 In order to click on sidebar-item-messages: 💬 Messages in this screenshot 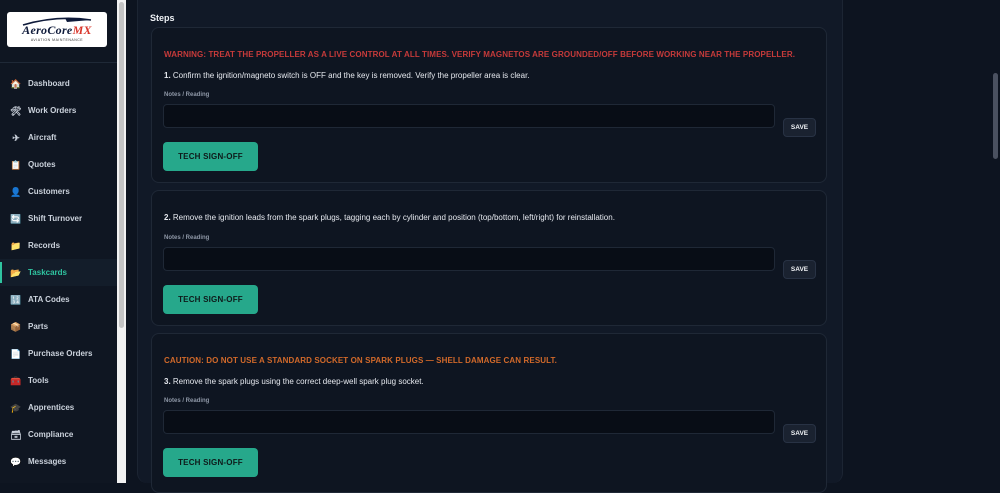, I will do `click(58, 461)`.